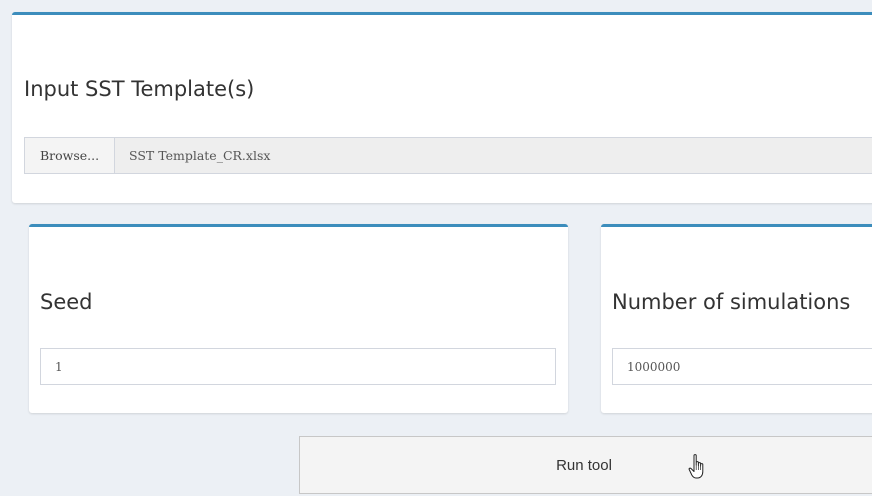  I want to click on simulations-panel: Number of simulations, so click(736, 318).